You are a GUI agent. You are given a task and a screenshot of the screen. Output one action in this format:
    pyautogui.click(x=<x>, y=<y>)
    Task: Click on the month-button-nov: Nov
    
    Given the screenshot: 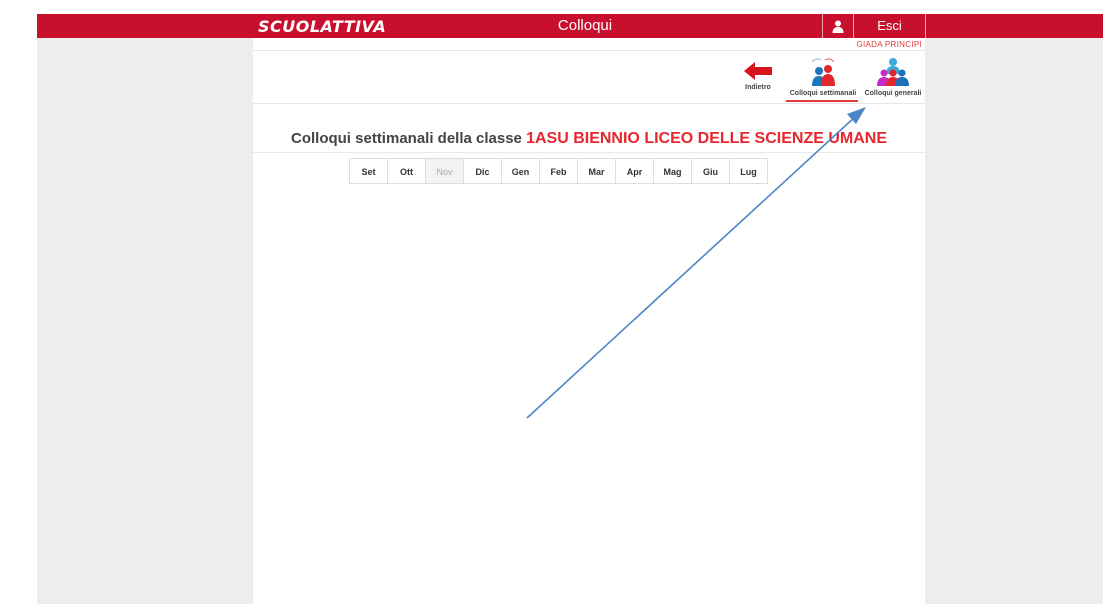 What is the action you would take?
    pyautogui.click(x=444, y=171)
    